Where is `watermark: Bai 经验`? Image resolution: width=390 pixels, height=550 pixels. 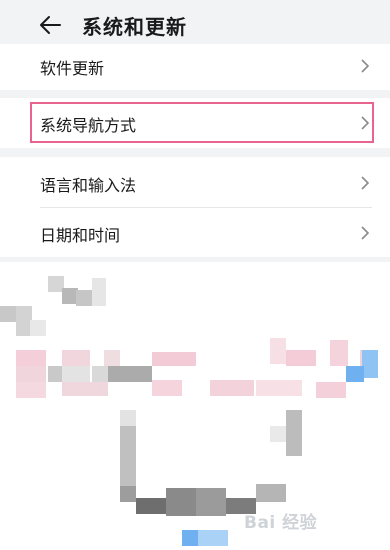 watermark: Bai 经验 is located at coordinates (281, 523).